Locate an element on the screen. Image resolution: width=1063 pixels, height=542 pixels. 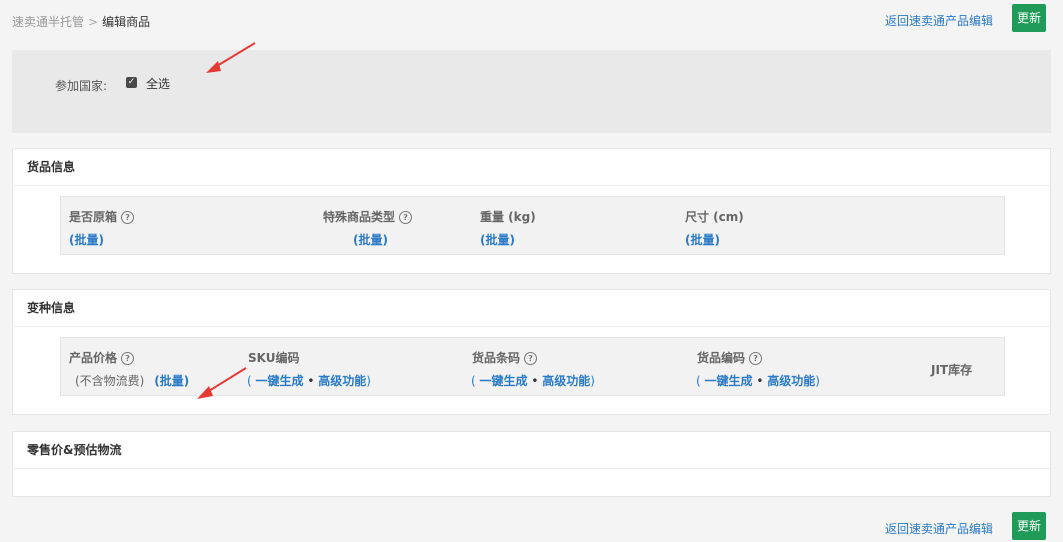
weight-batch-link: (批量) is located at coordinates (497, 239).